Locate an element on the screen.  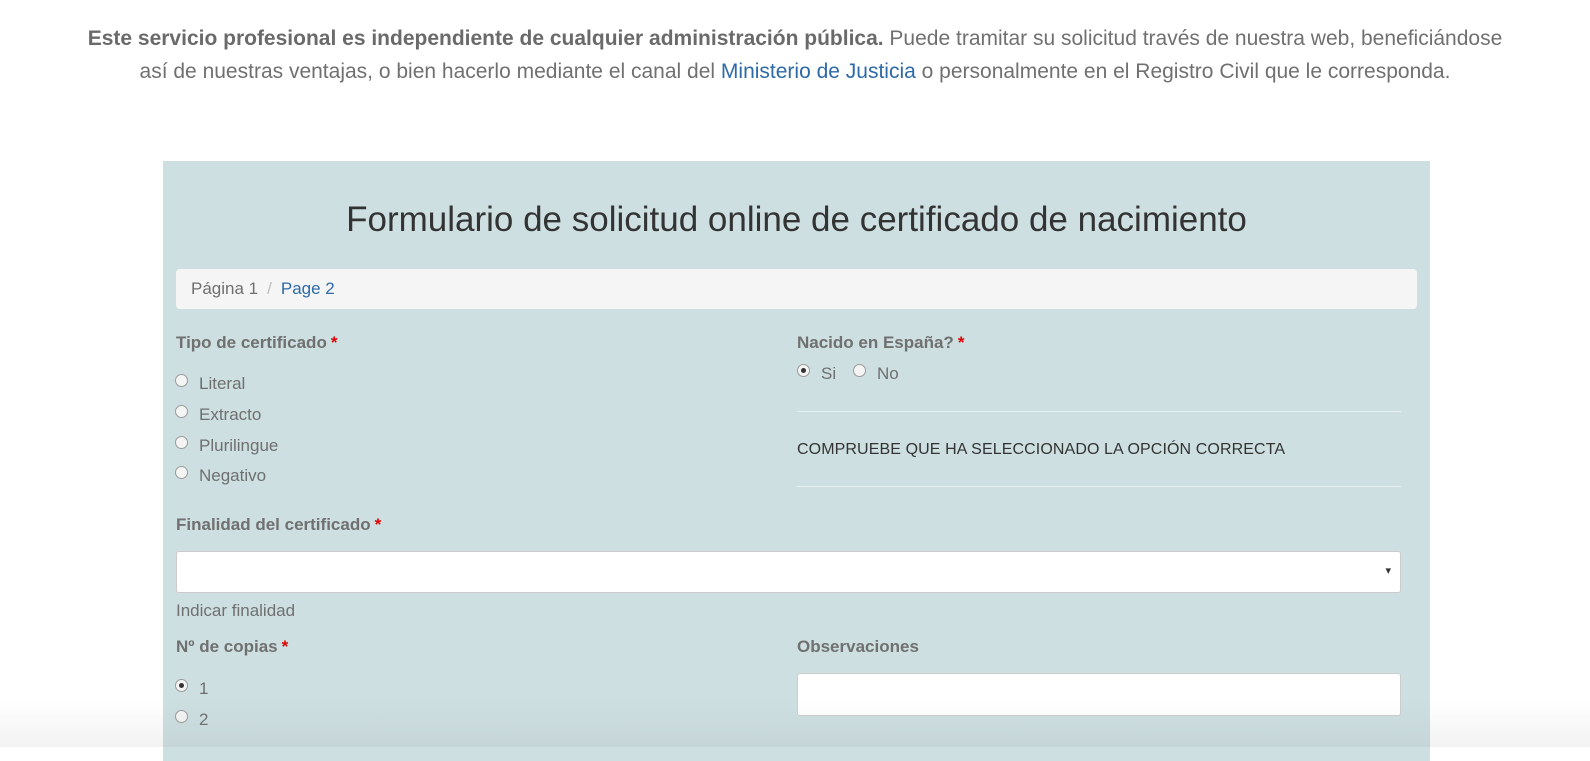
radio-option-plurilingue: Plurilingue is located at coordinates (227, 445).